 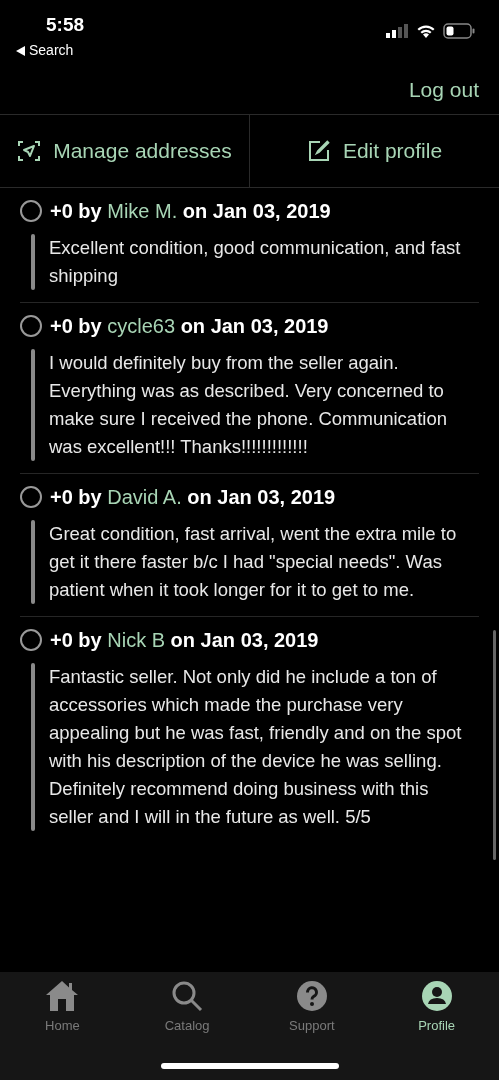 What do you see at coordinates (253, 562) in the screenshot?
I see `review-text: Great condition, fast arrival, went the extra mile to get it there faster b/c I had "special needs". Was patient when it took longer for it to get to me.` at bounding box center [253, 562].